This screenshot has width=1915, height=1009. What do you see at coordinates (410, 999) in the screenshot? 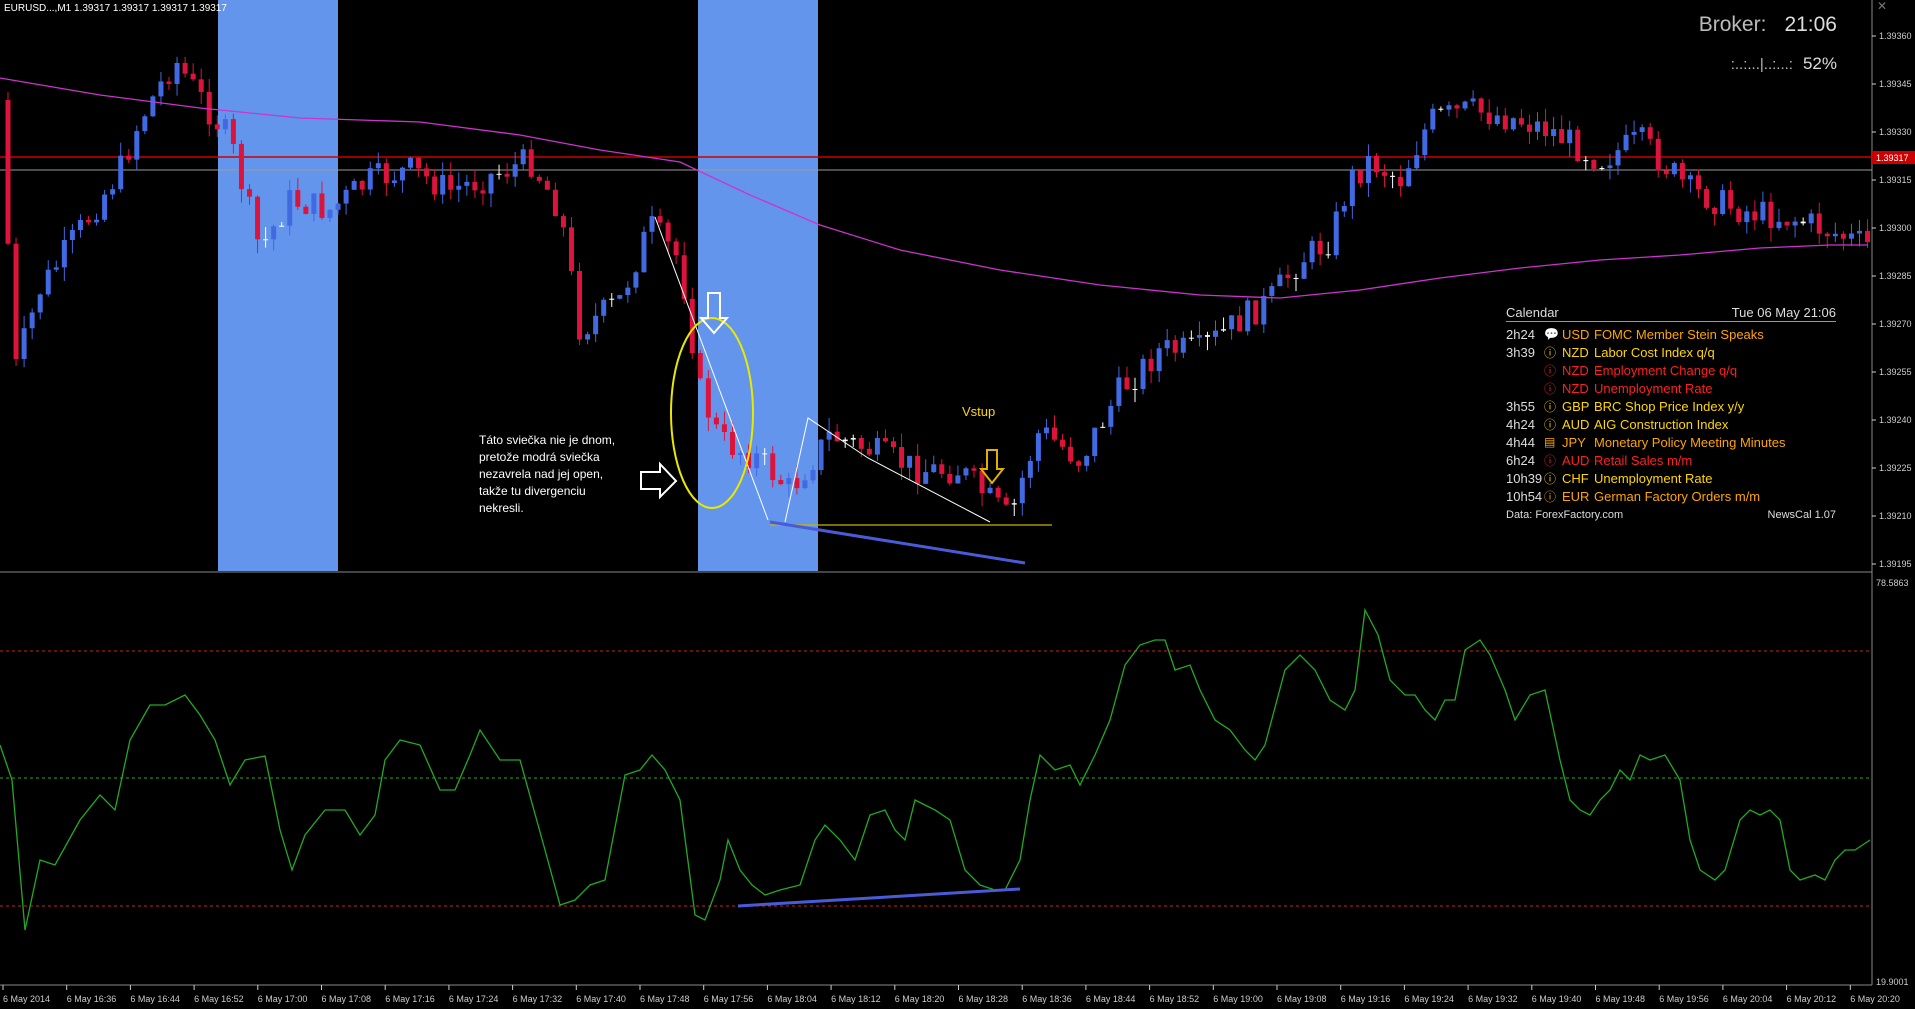
I see `time-label: 6 May 17:16` at bounding box center [410, 999].